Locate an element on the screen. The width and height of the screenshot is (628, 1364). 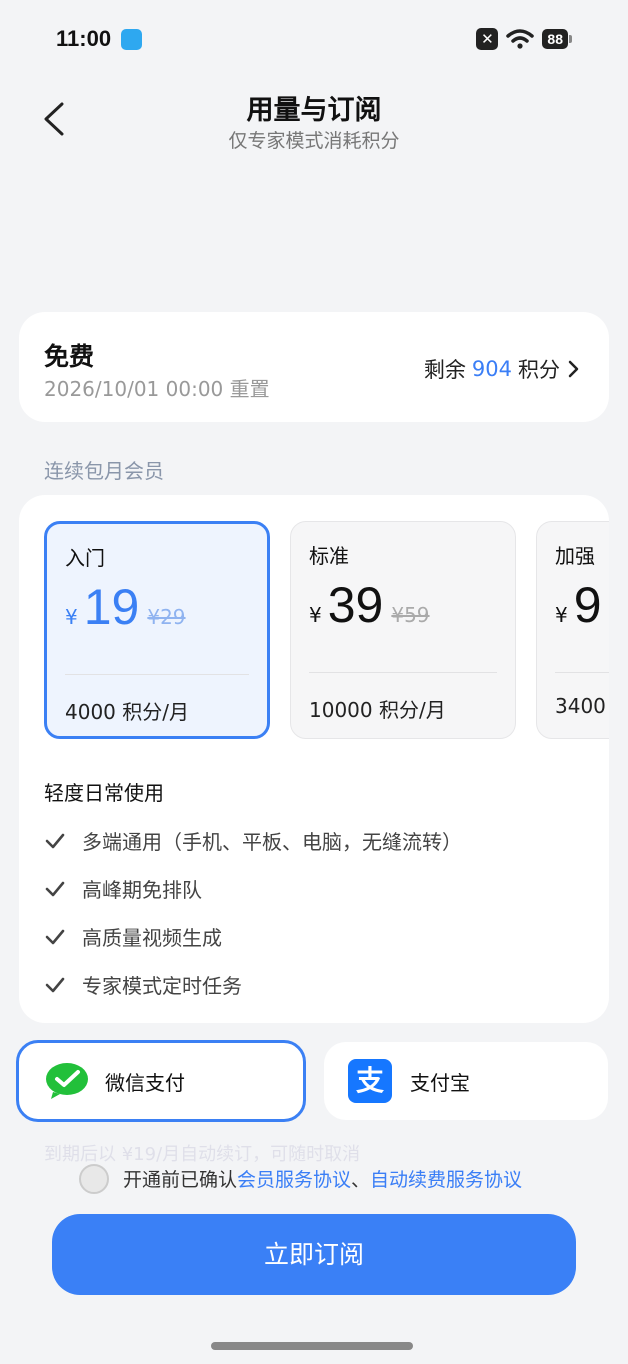
payment-wechat: 微信支付 is located at coordinates (161, 1081).